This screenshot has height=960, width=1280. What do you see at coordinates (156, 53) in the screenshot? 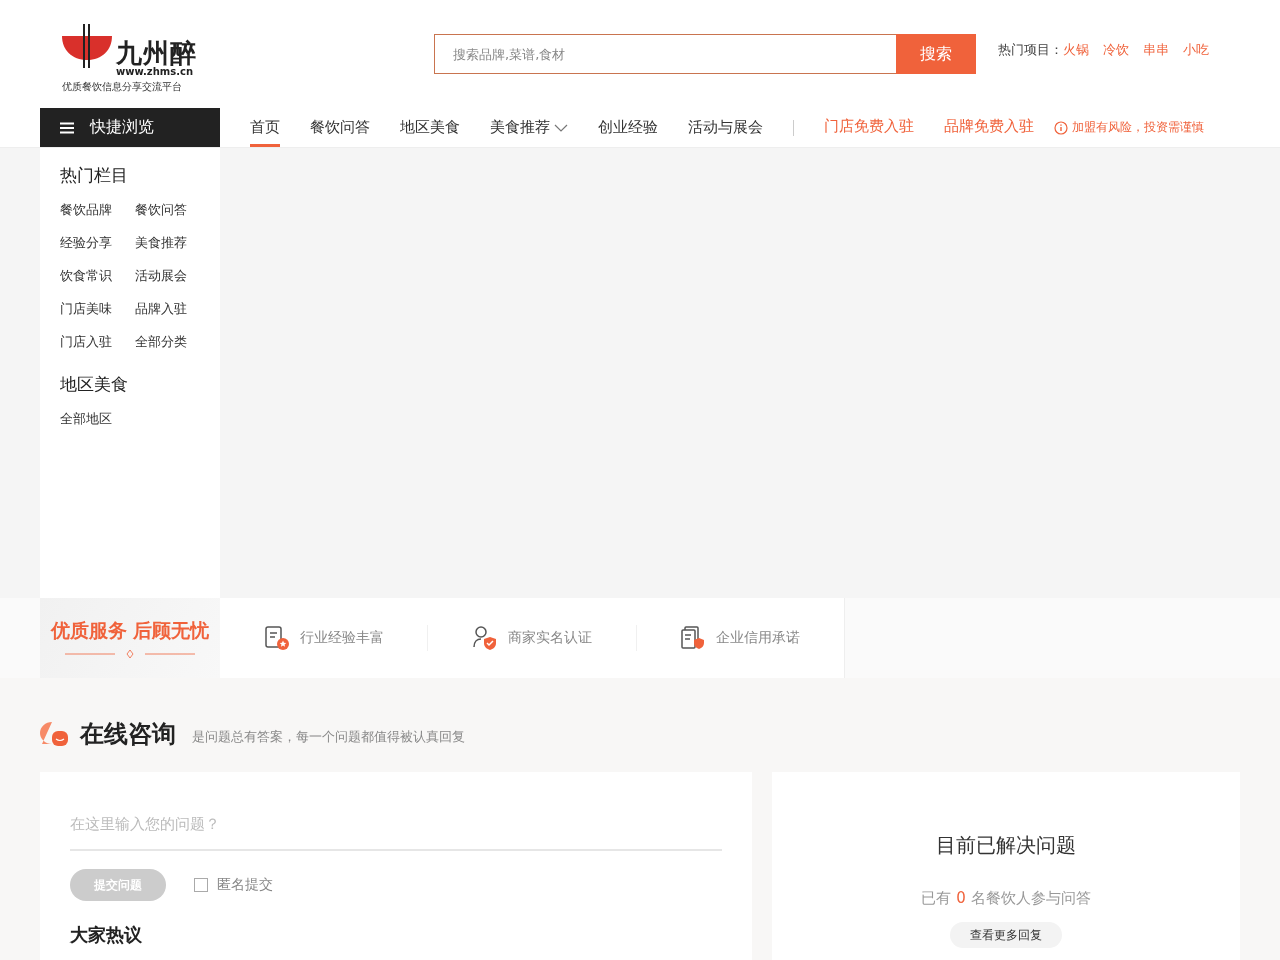
I see `logo-name: 九州醉` at bounding box center [156, 53].